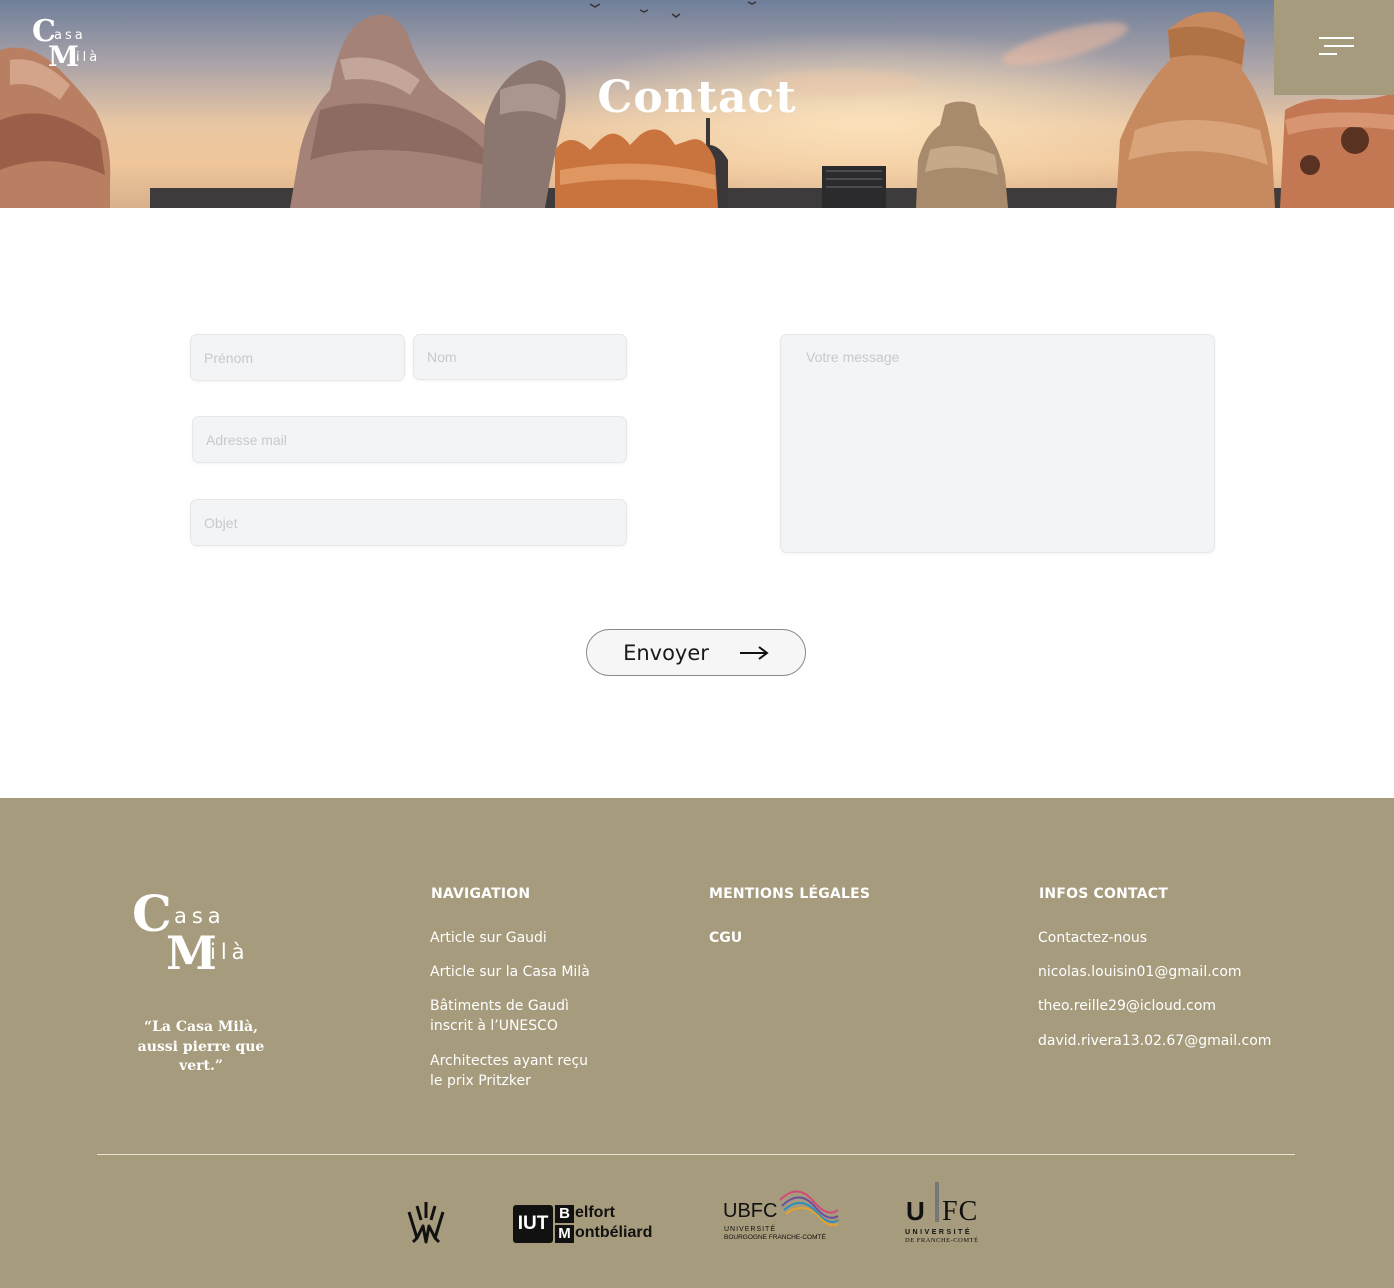 Image resolution: width=1394 pixels, height=1288 pixels. I want to click on email-link-nicolas: nicolas.louisin01@gmail.com, so click(1140, 972).